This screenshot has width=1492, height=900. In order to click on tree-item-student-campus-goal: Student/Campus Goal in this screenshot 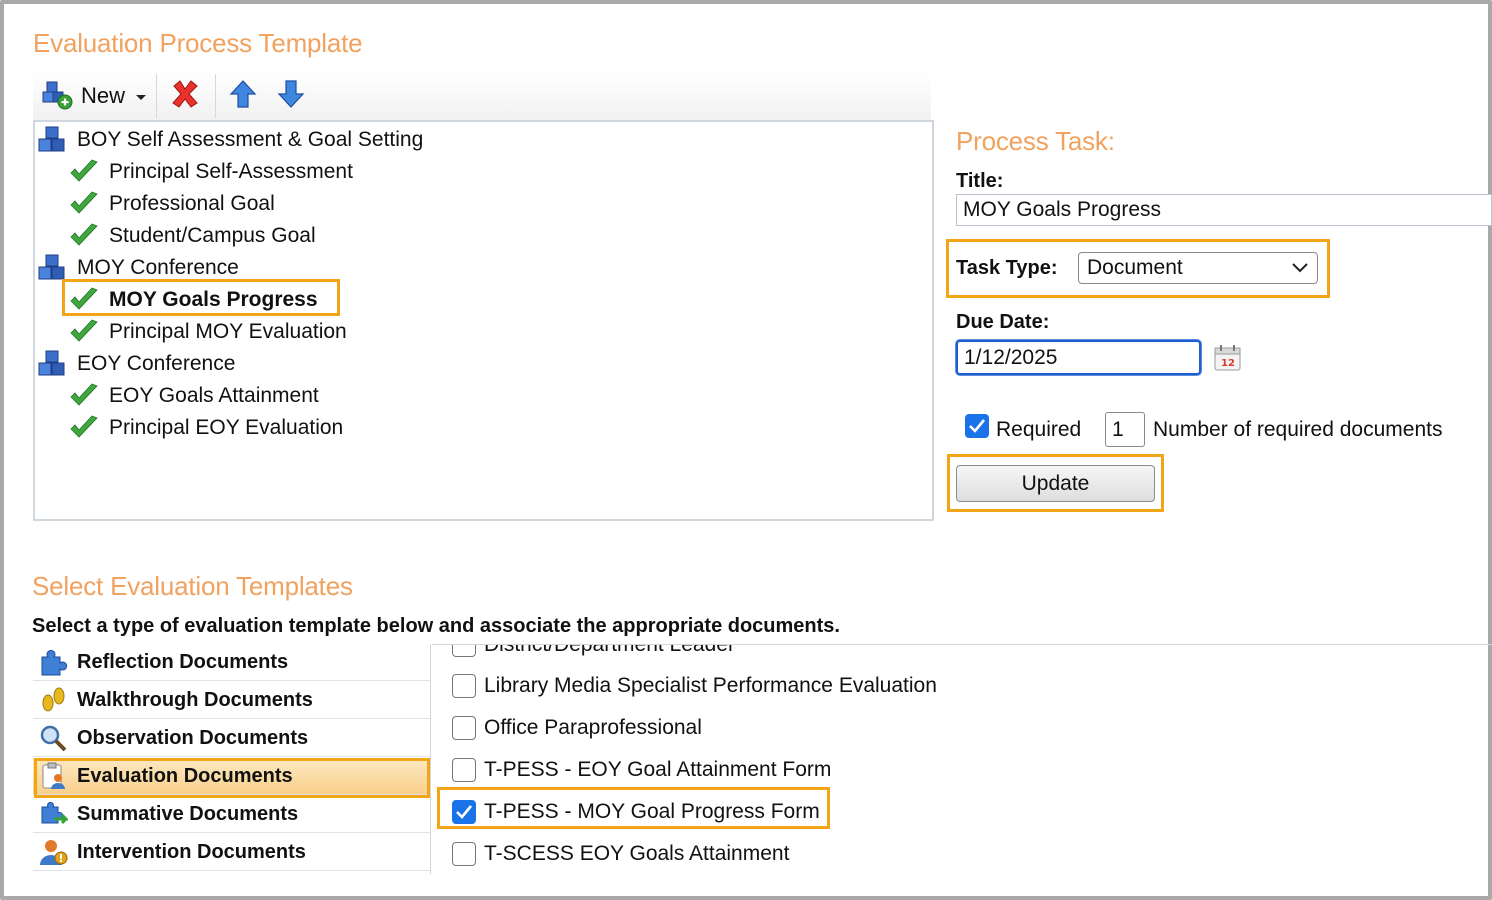, I will do `click(192, 236)`.